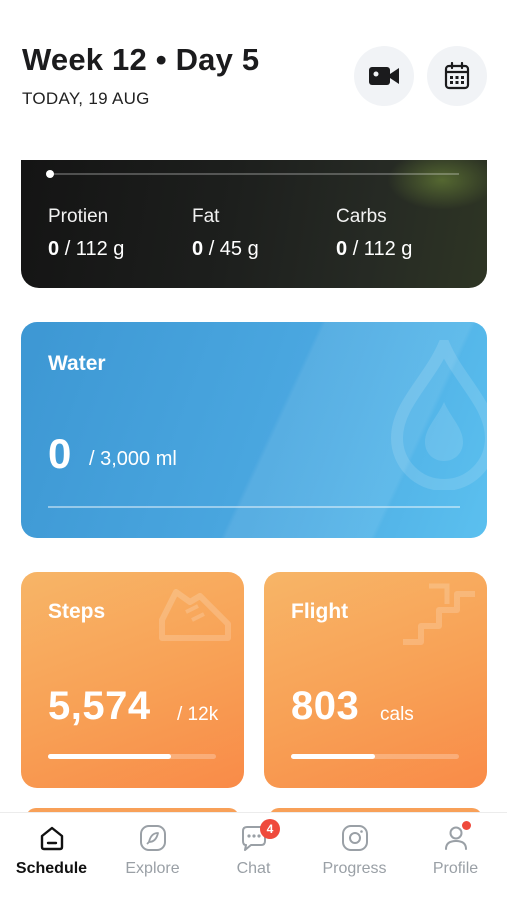 Image resolution: width=507 pixels, height=900 pixels. Describe the element at coordinates (455, 856) in the screenshot. I see `nav-item-profile: Profile` at that location.